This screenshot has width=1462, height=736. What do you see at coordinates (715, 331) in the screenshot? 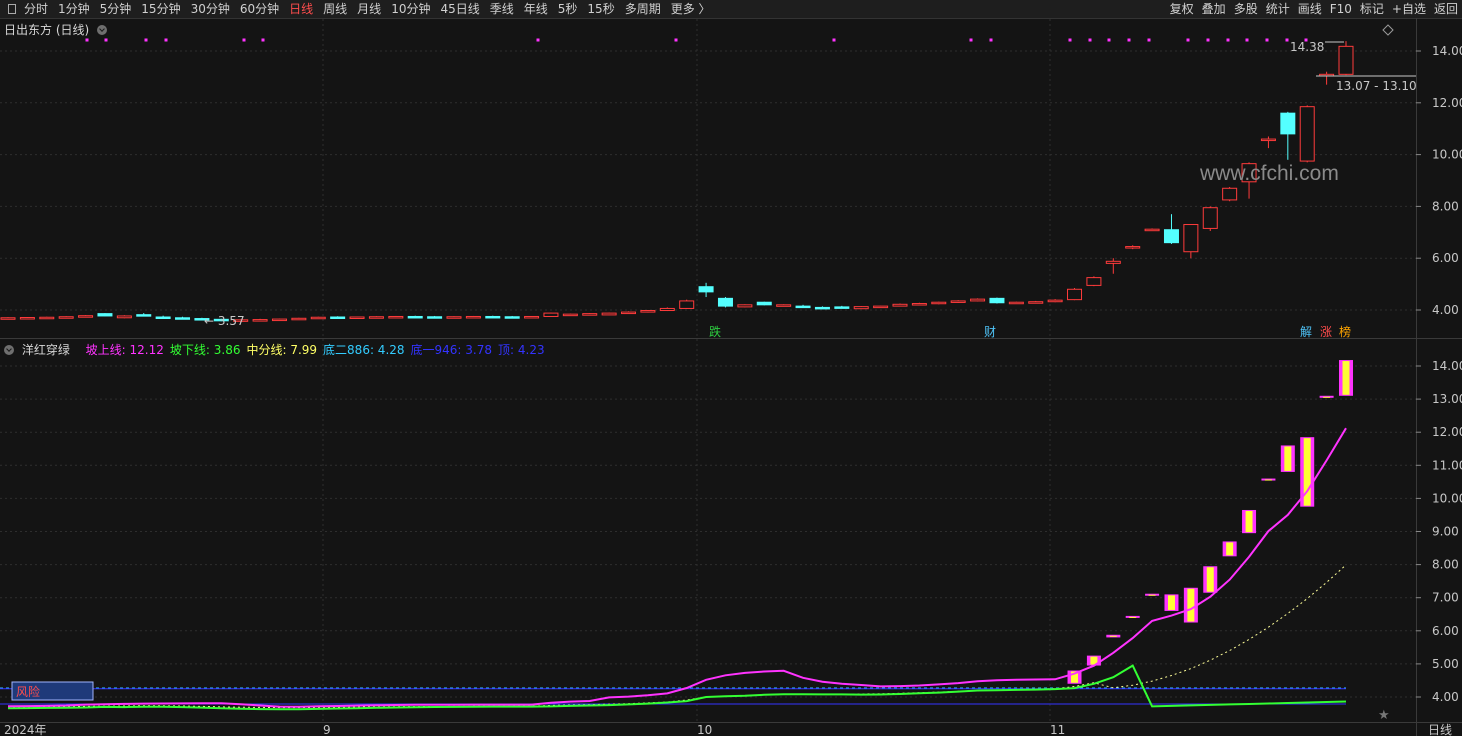
I see `event-tag: 跌` at bounding box center [715, 331].